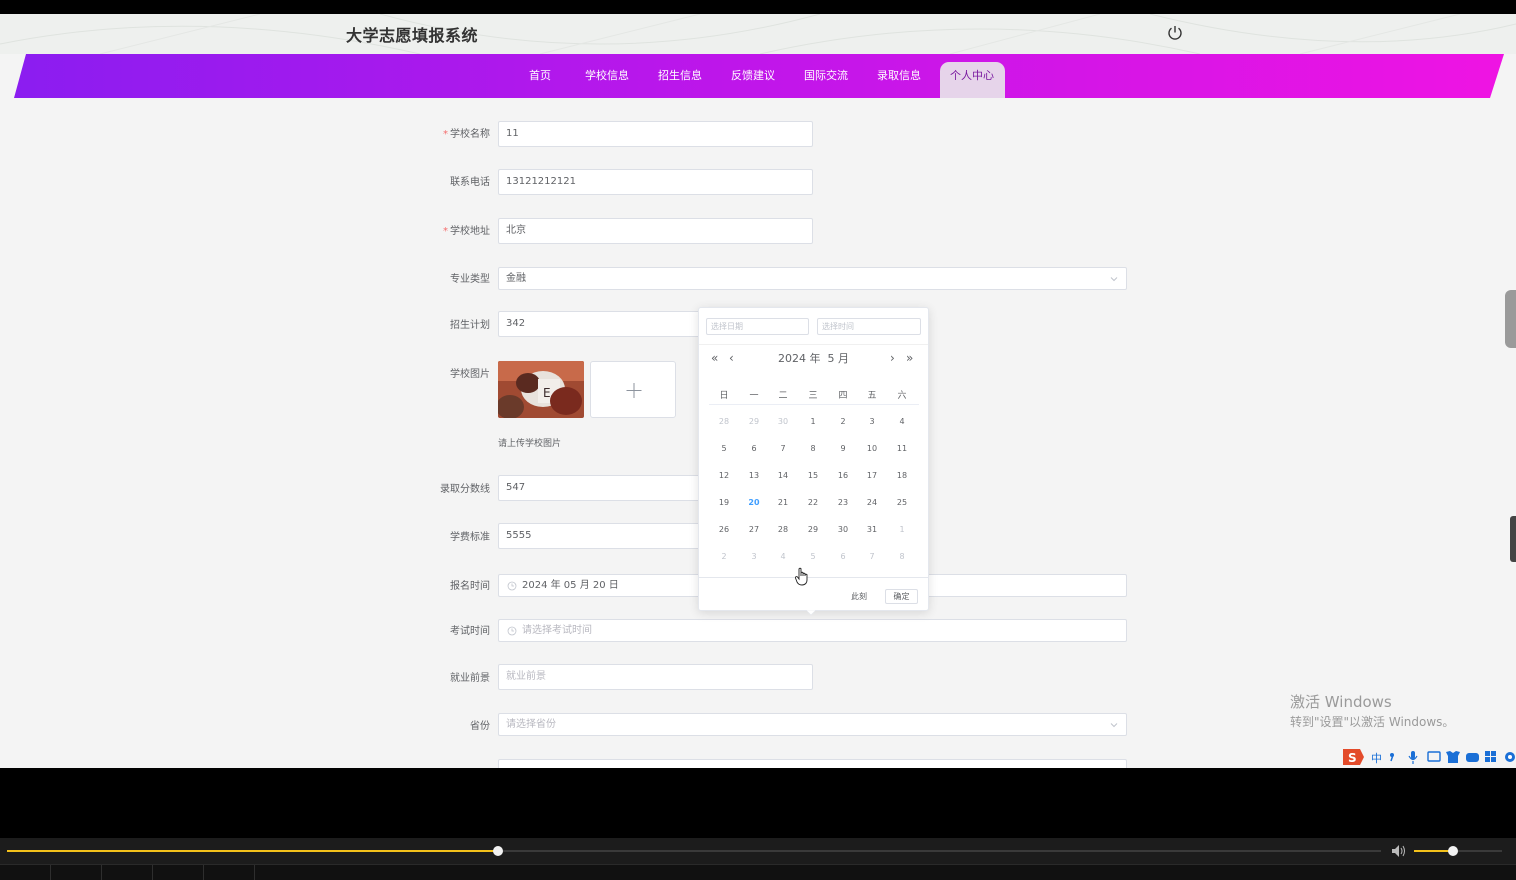  I want to click on player-bottom-strip, so click(758, 872).